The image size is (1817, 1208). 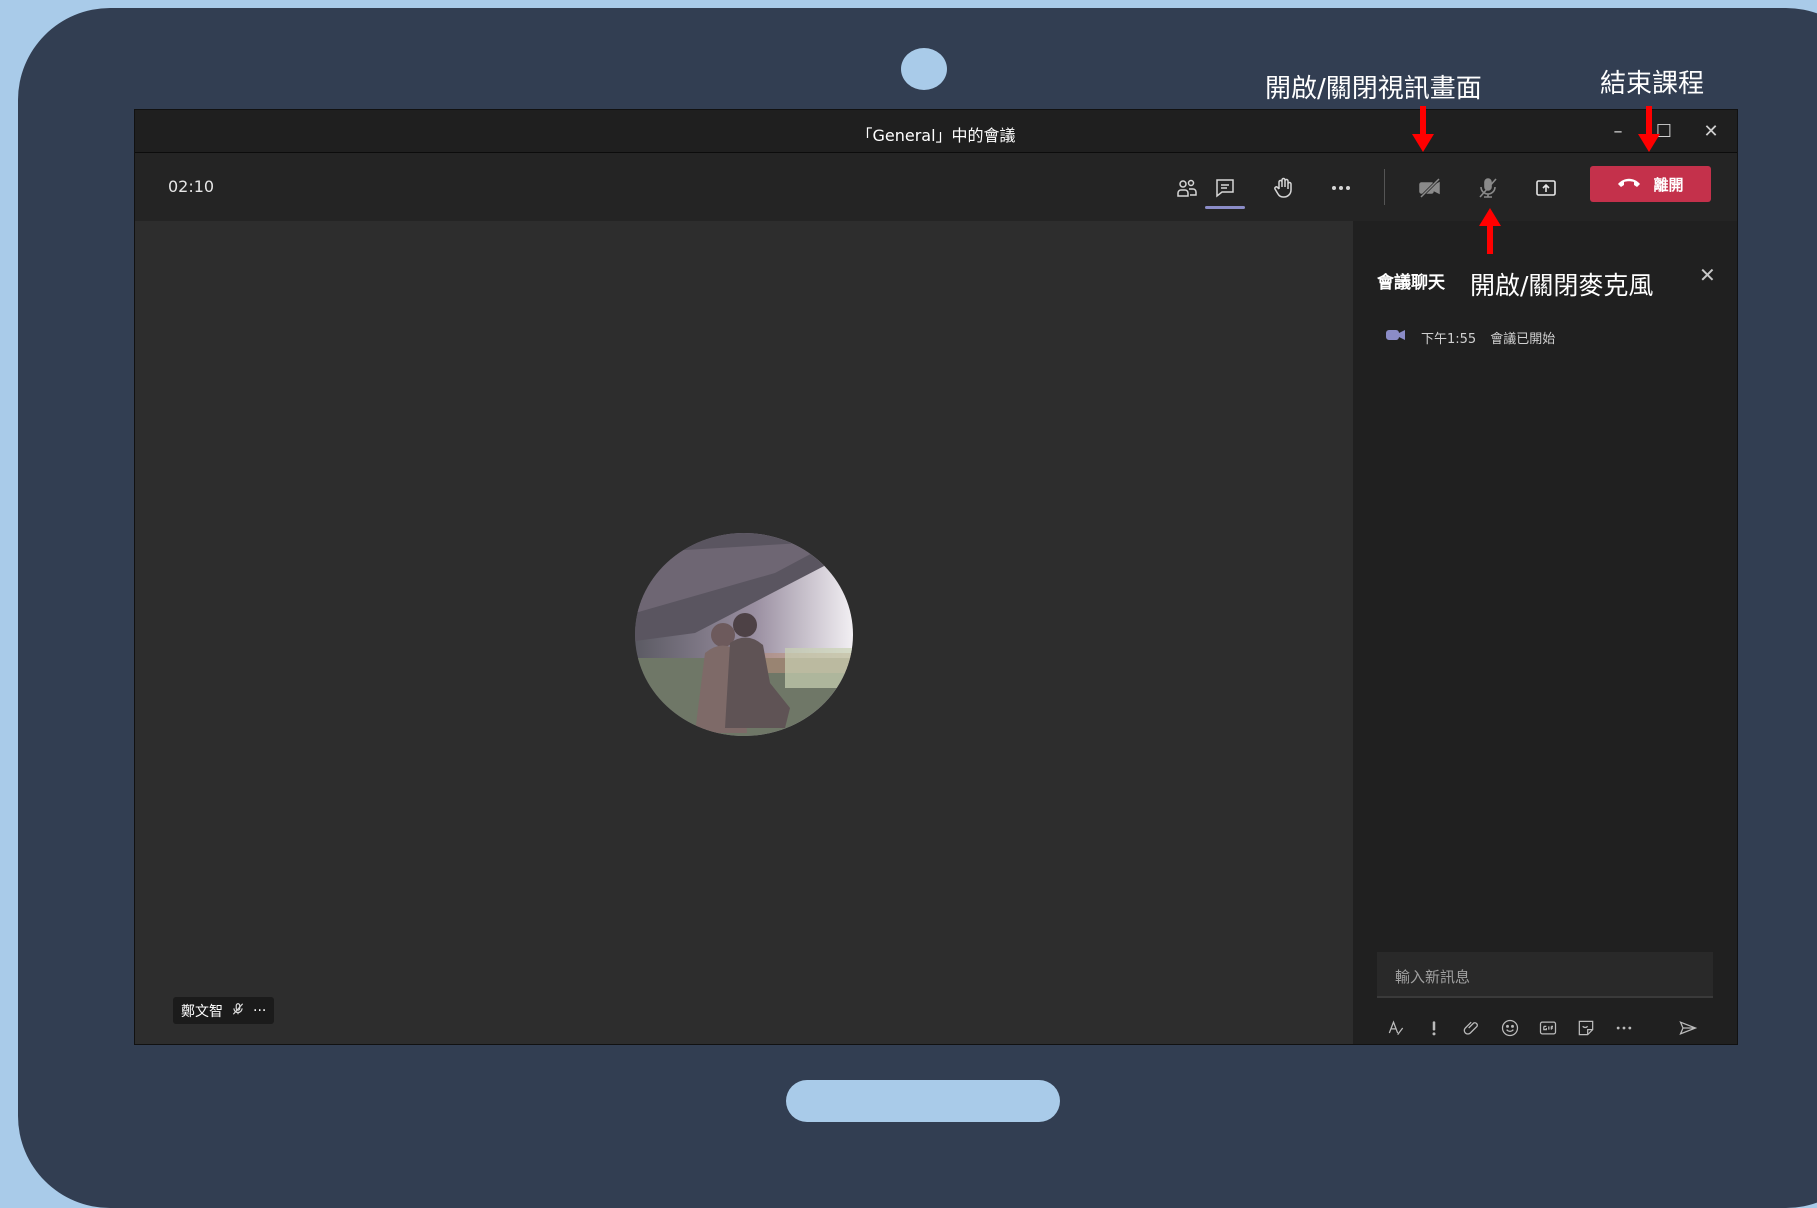 I want to click on format-icon, so click(x=1396, y=1028).